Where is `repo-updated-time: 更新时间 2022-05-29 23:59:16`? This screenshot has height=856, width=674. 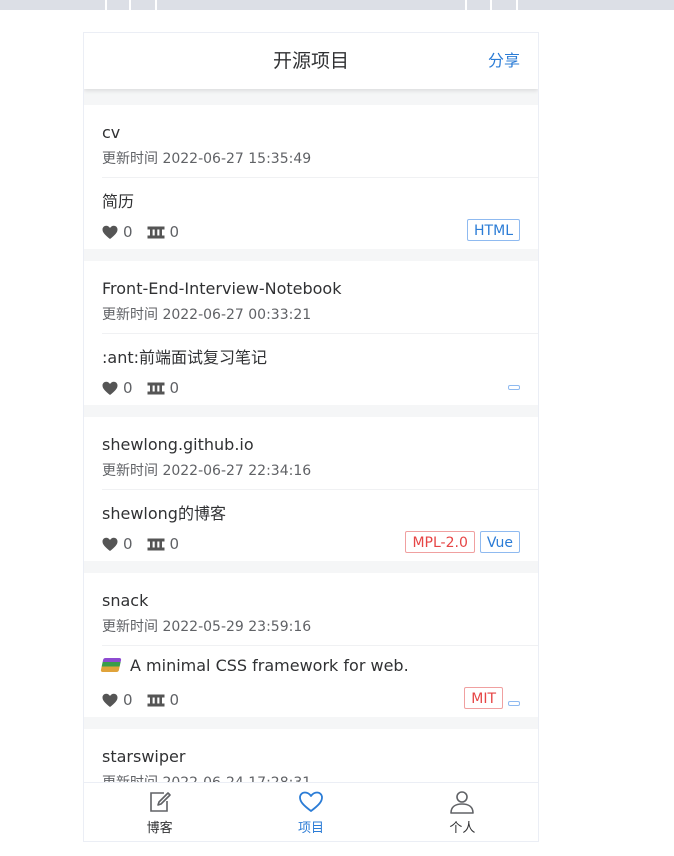 repo-updated-time: 更新时间 2022-05-29 23:59:16 is located at coordinates (207, 627).